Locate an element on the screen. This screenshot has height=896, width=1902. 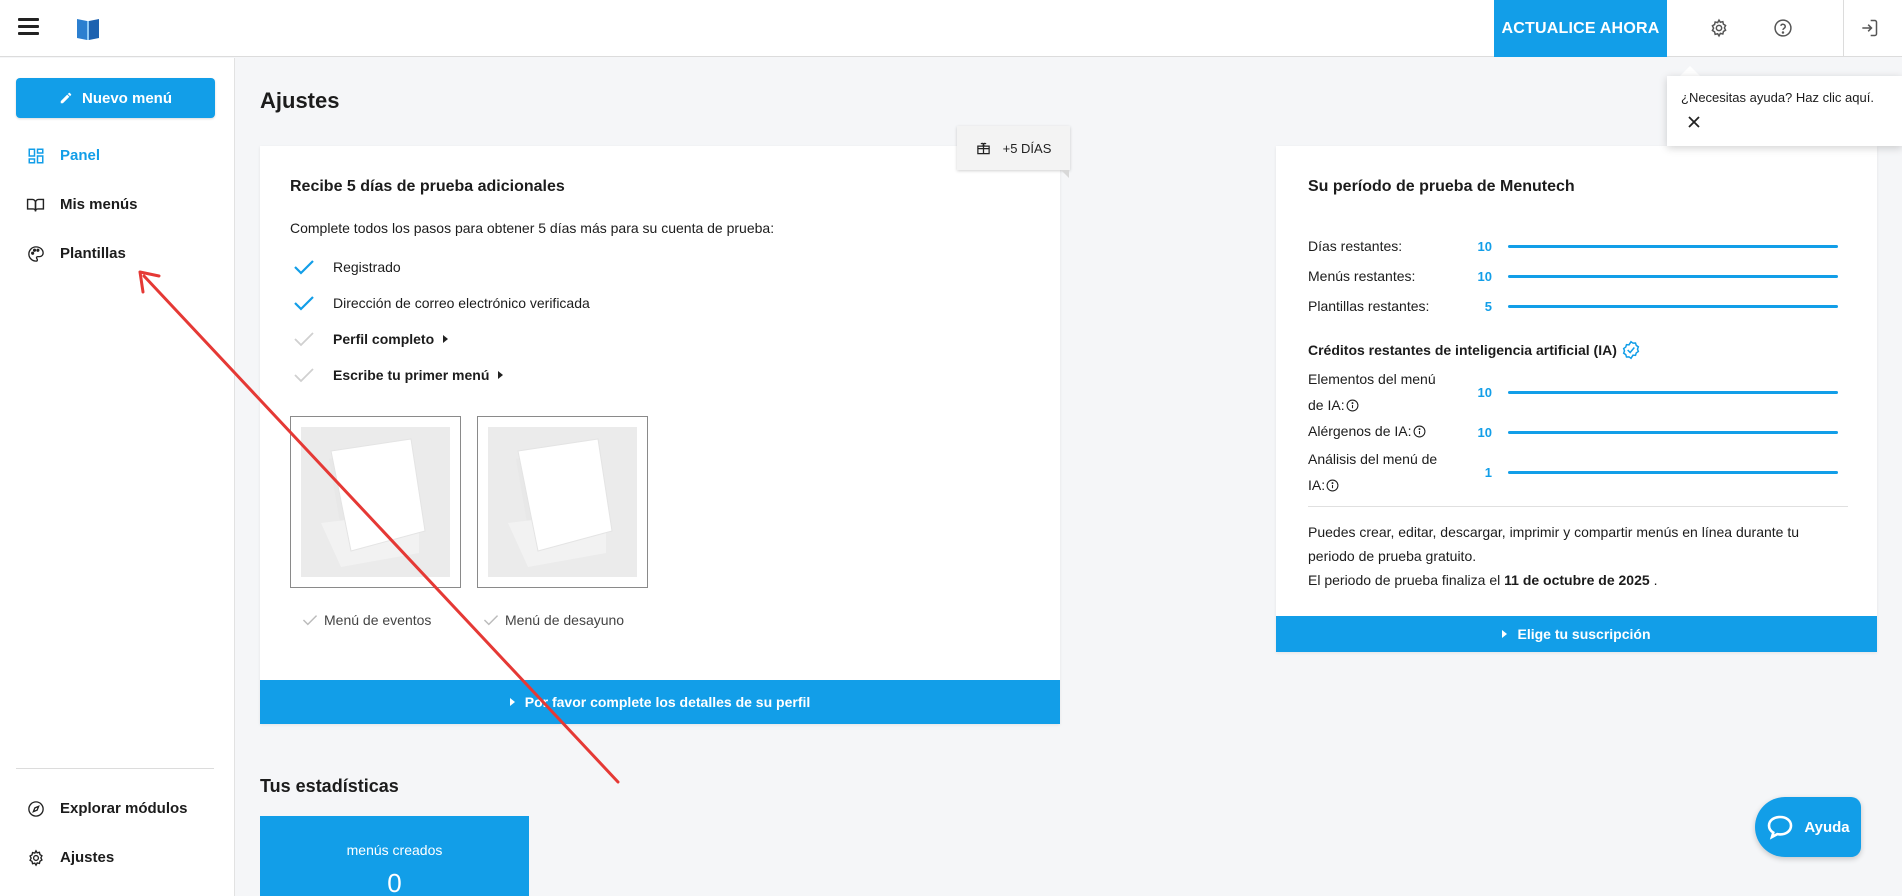
topbar-divider is located at coordinates (1843, 28).